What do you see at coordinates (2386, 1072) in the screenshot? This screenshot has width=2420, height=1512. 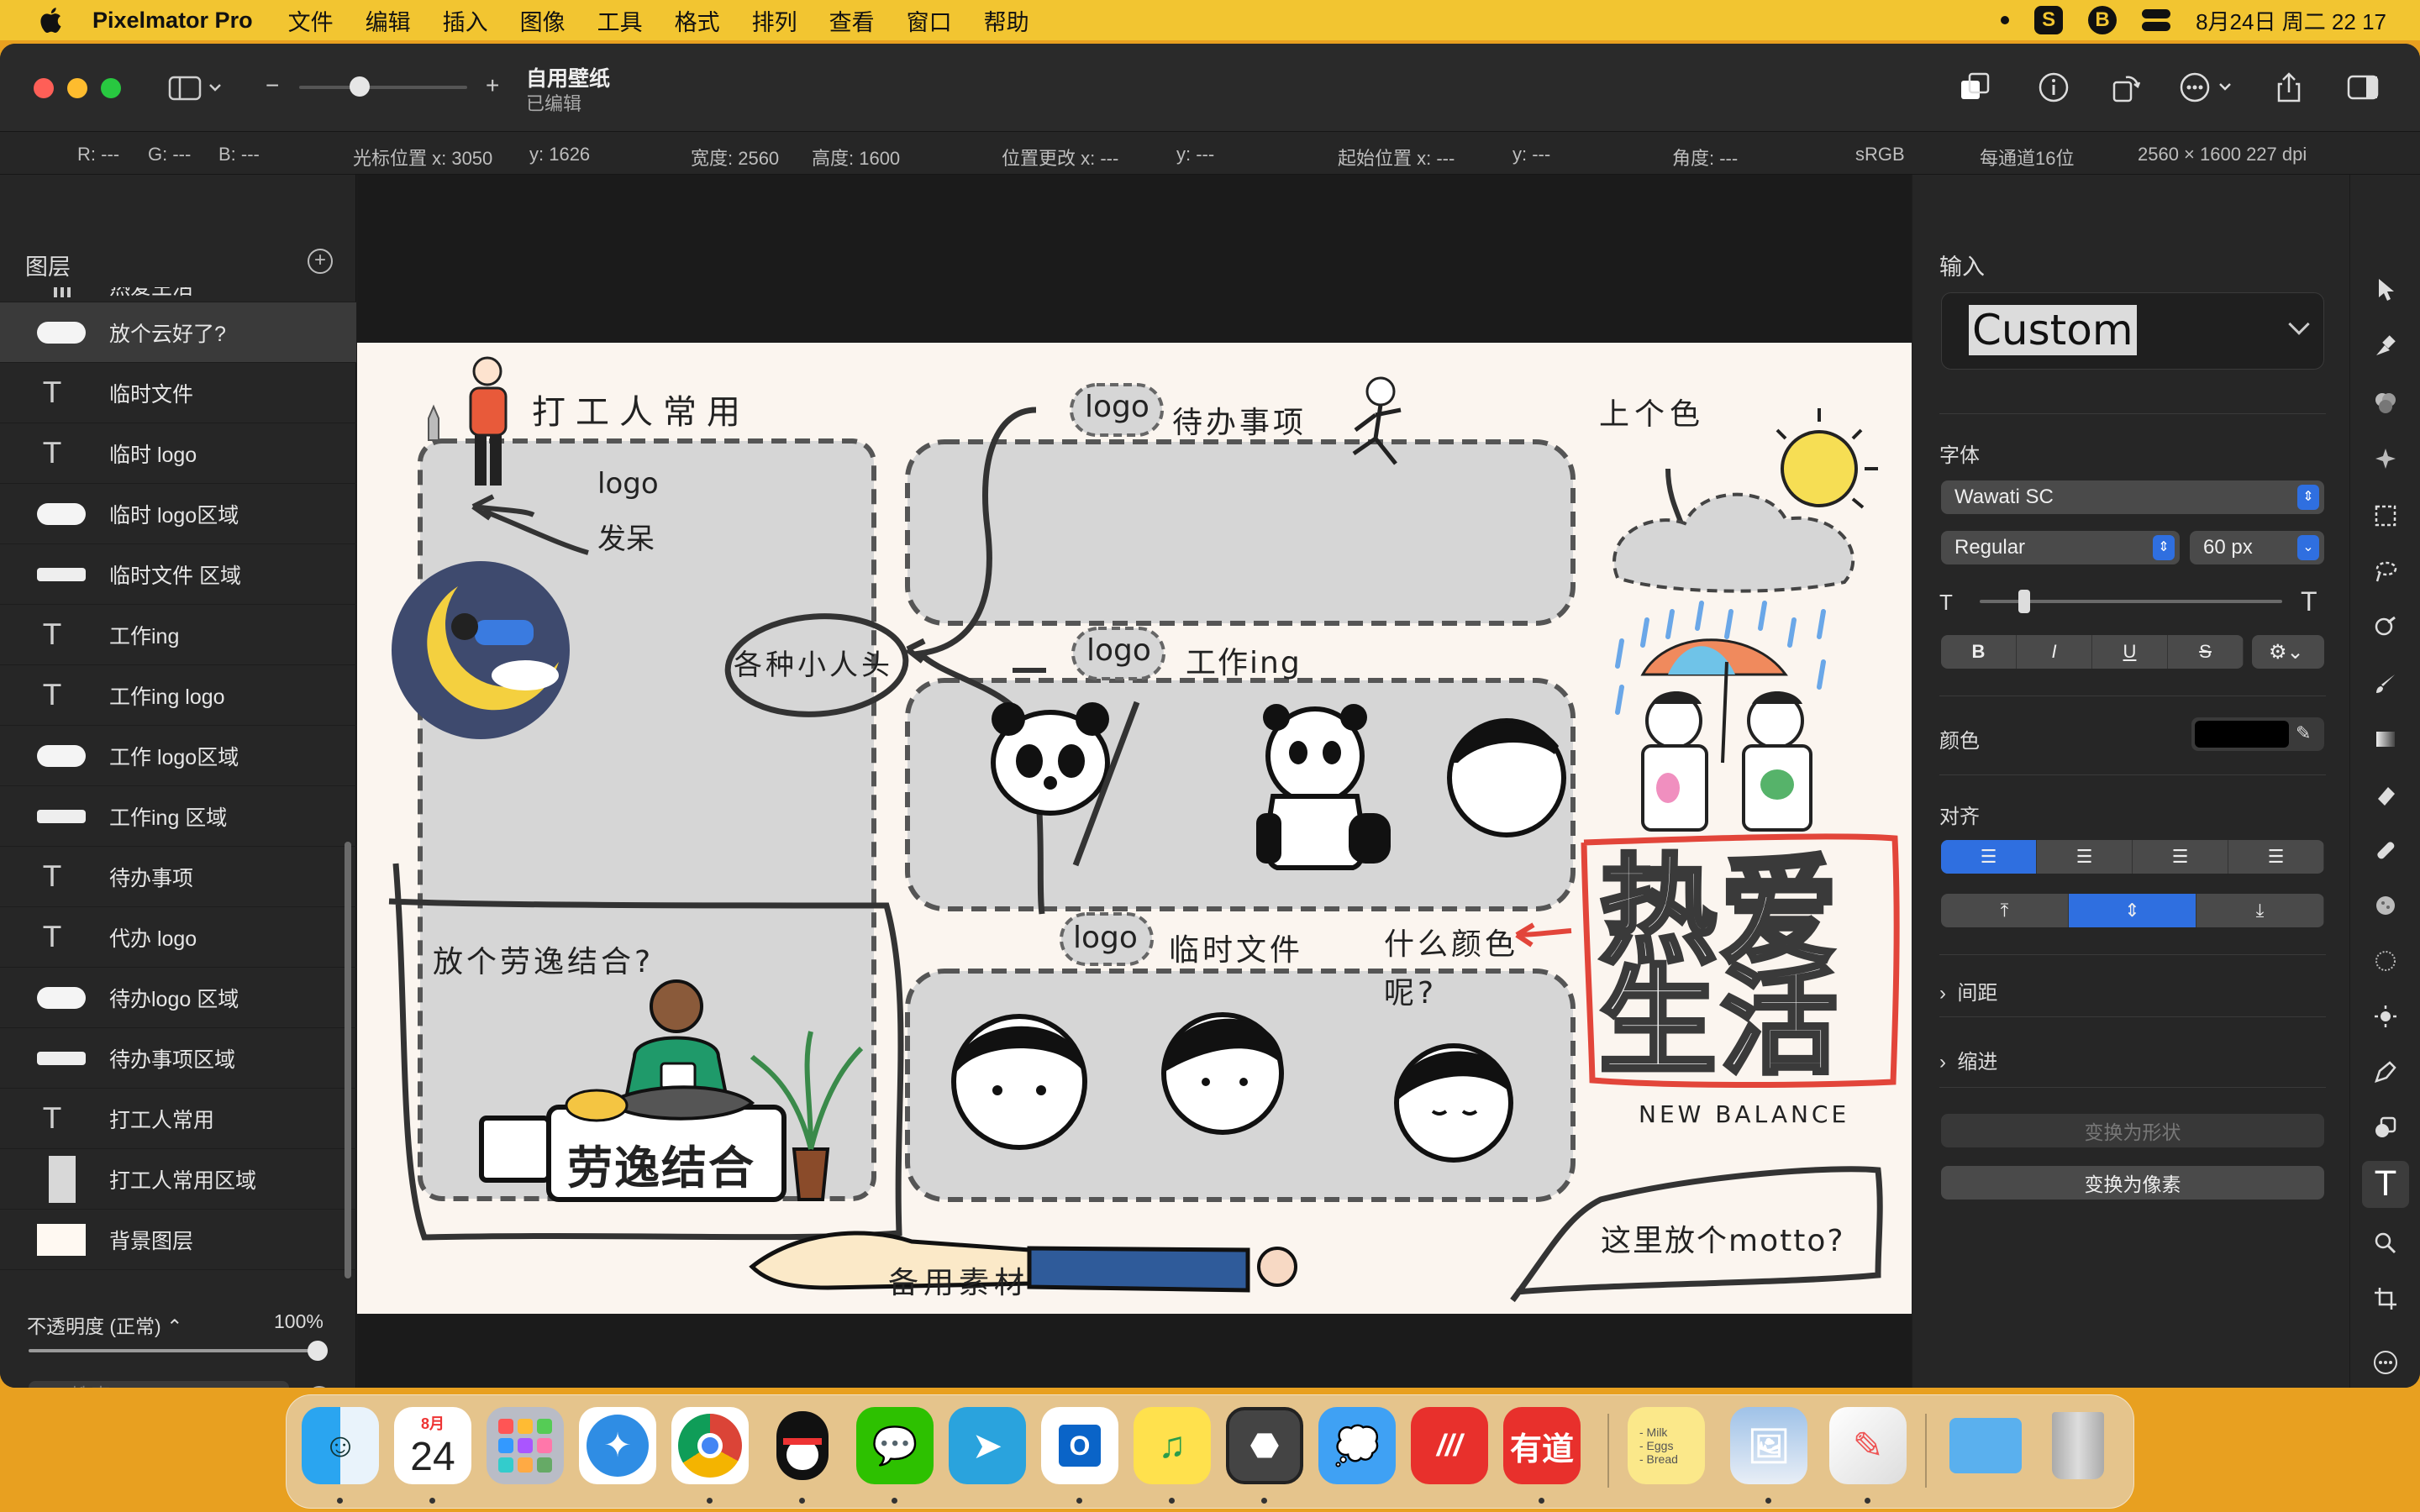 I see `pen-icon` at bounding box center [2386, 1072].